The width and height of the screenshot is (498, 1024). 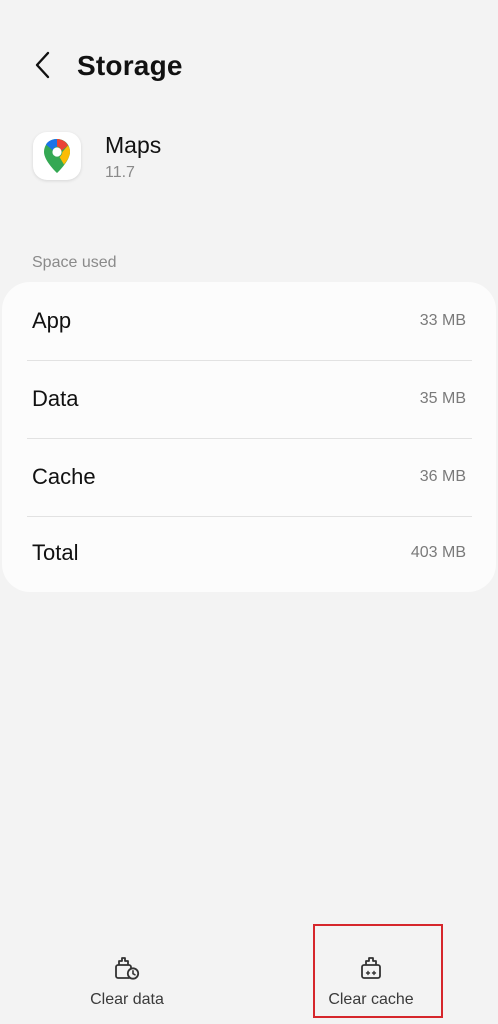 What do you see at coordinates (442, 476) in the screenshot?
I see `row-value: 36 MB` at bounding box center [442, 476].